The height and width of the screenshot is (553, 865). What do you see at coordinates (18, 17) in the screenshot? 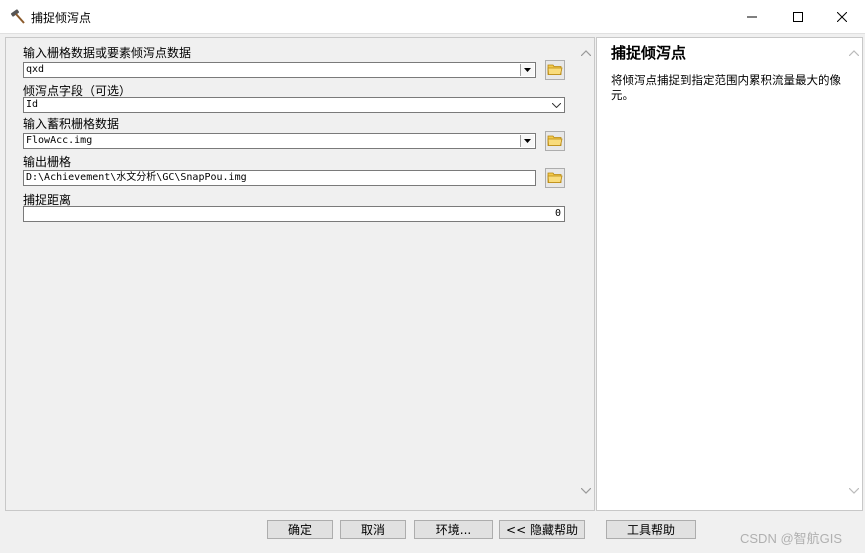
I see `hammer-icon` at bounding box center [18, 17].